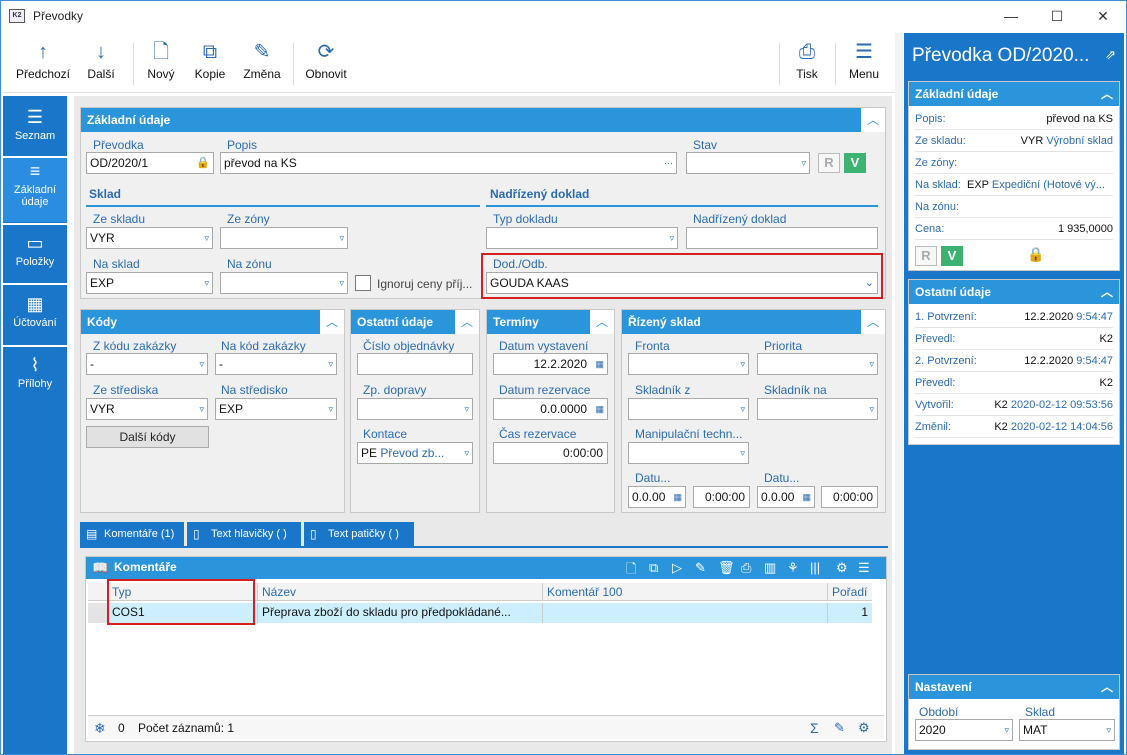 Image resolution: width=1127 pixels, height=755 pixels. What do you see at coordinates (782, 238) in the screenshot?
I see `nadrizeny-doklad-field` at bounding box center [782, 238].